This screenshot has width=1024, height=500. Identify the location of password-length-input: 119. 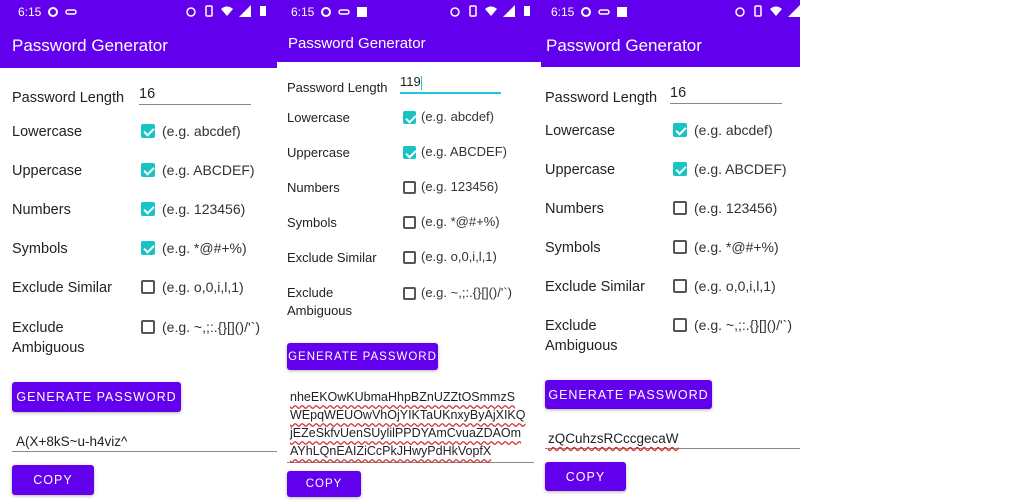
(450, 84).